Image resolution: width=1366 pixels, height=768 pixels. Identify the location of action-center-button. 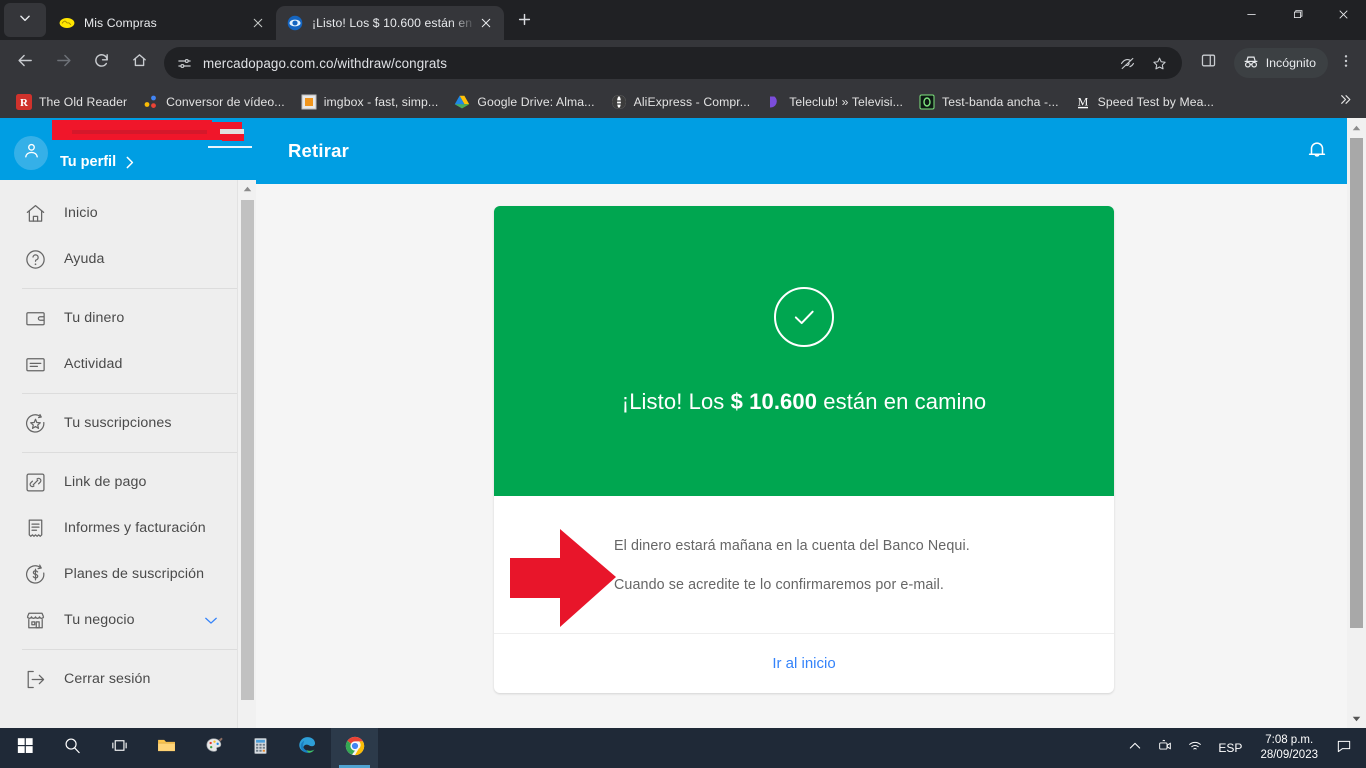
(1346, 748).